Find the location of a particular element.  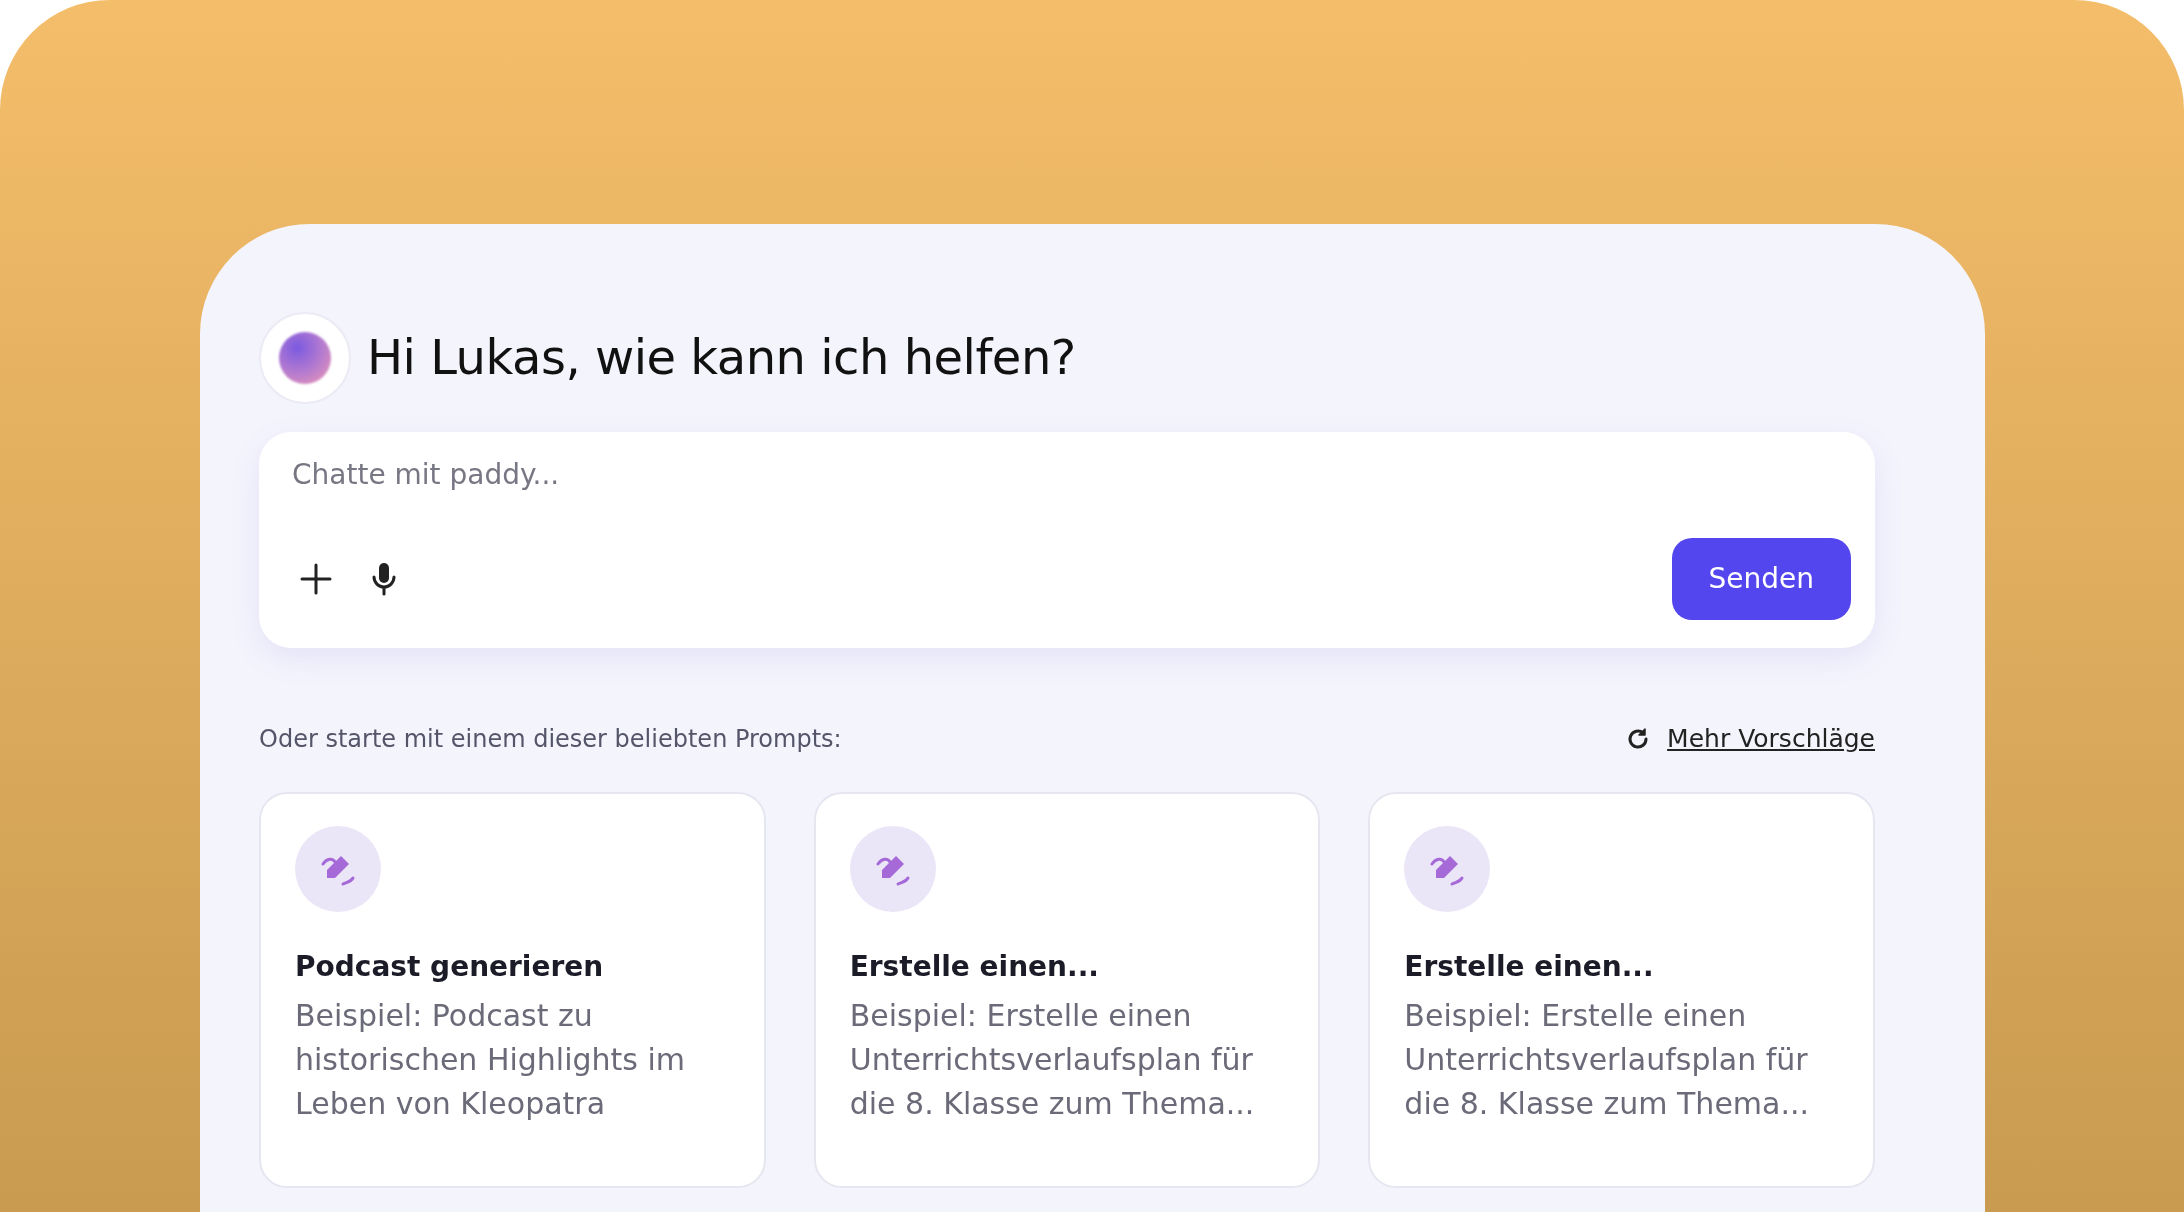

prompts-intro-text: Oder starte mit einem dieser beliebten Prompts: is located at coordinates (550, 739).